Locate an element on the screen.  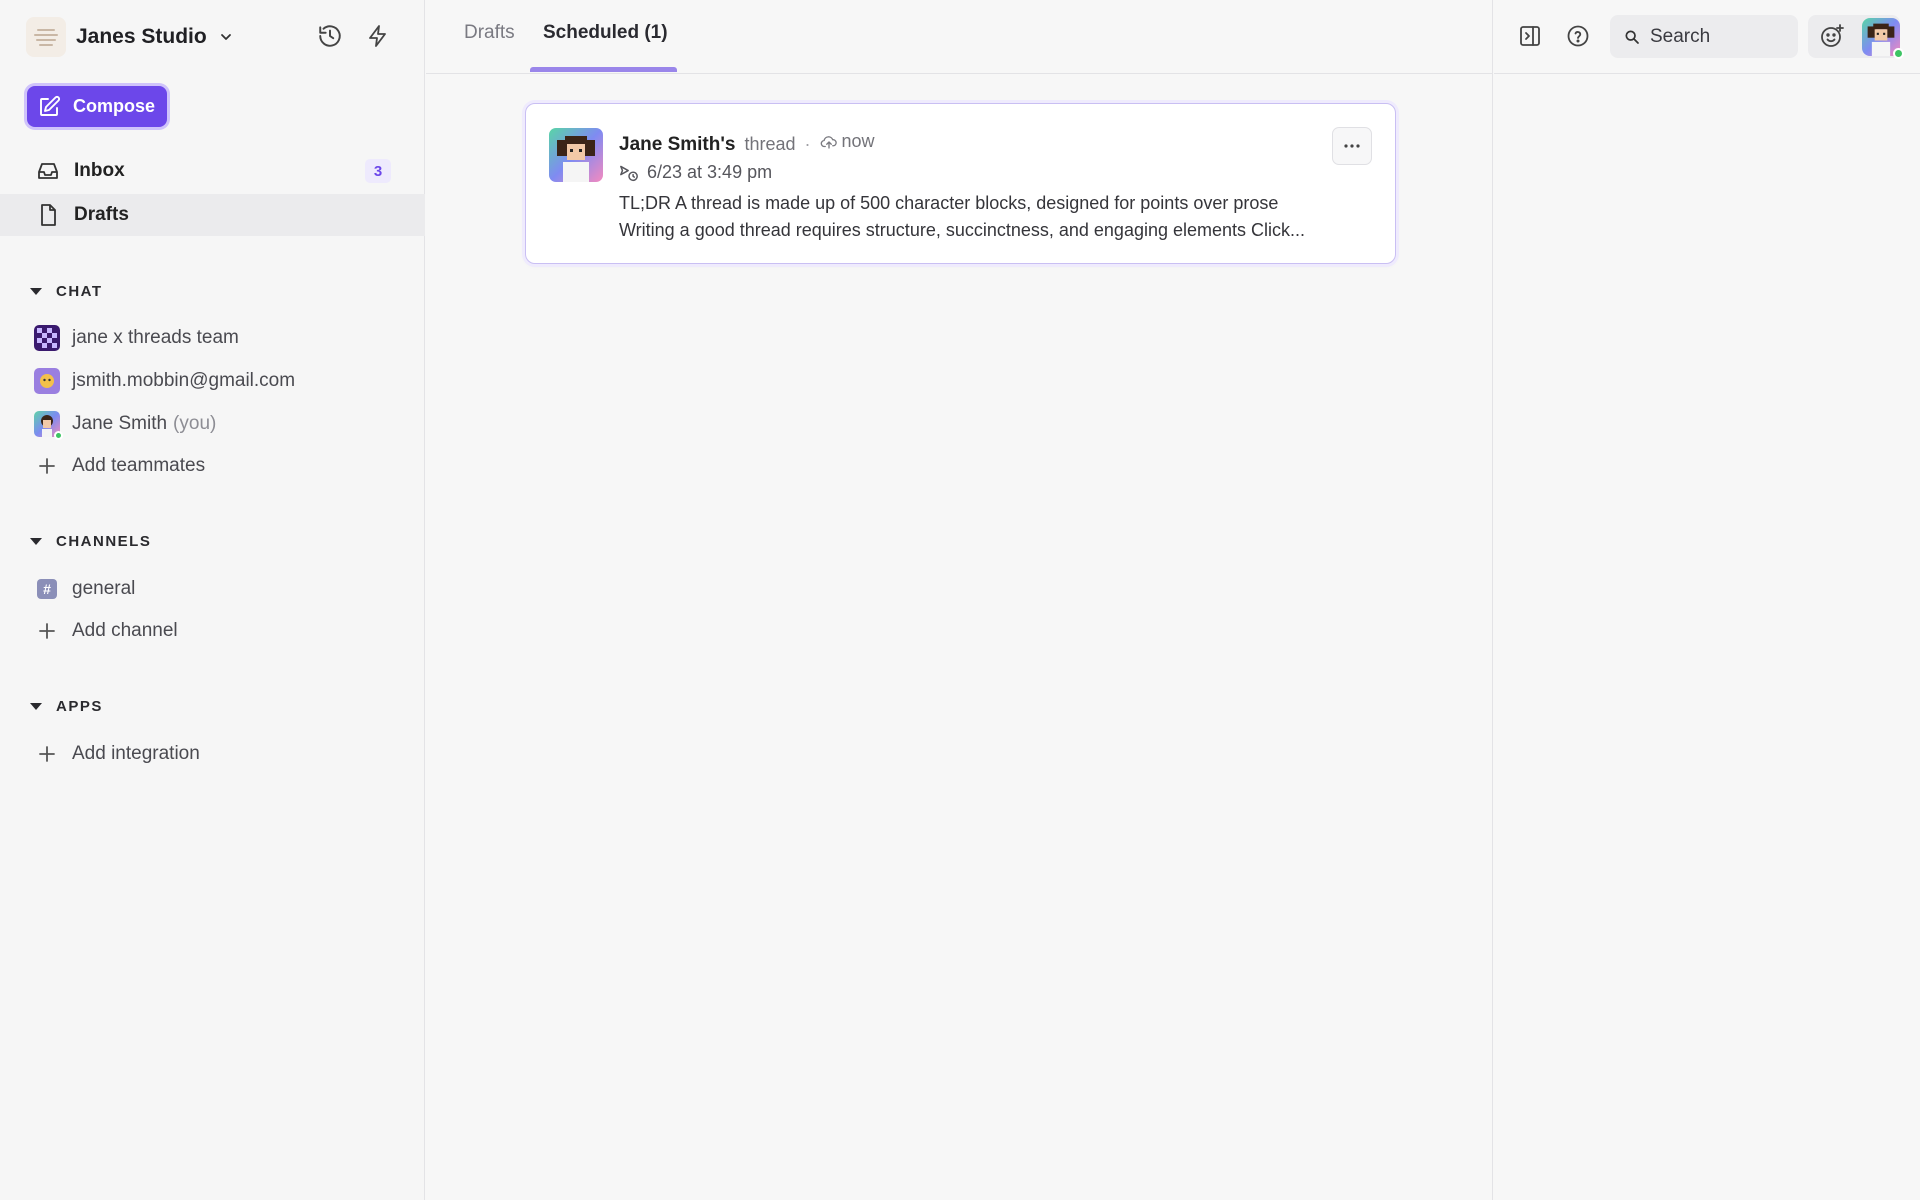
self-avatar is located at coordinates (48, 425).